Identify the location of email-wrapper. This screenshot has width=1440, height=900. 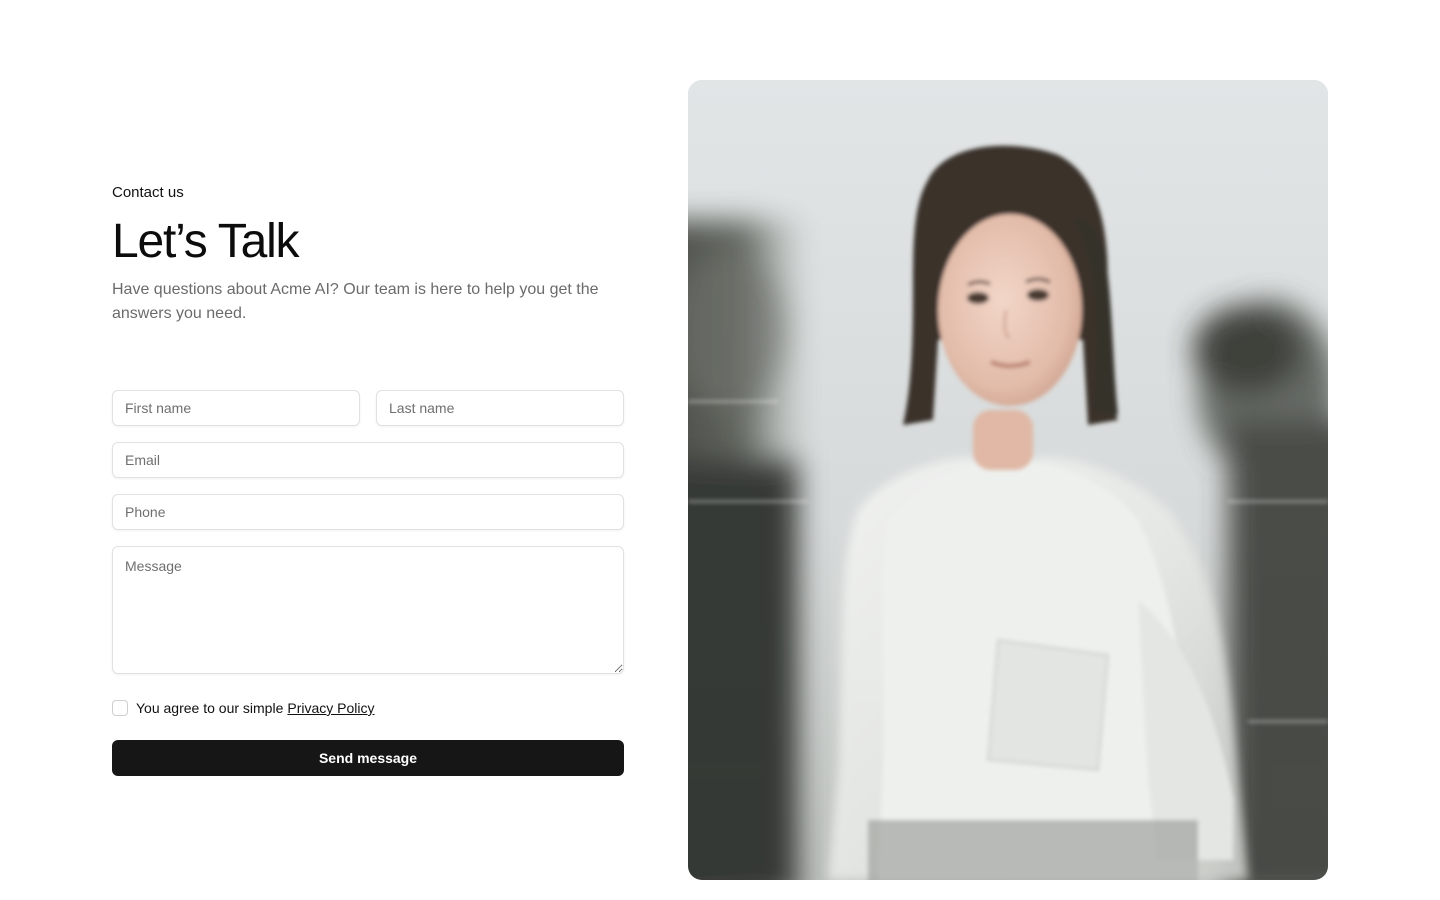
(368, 460).